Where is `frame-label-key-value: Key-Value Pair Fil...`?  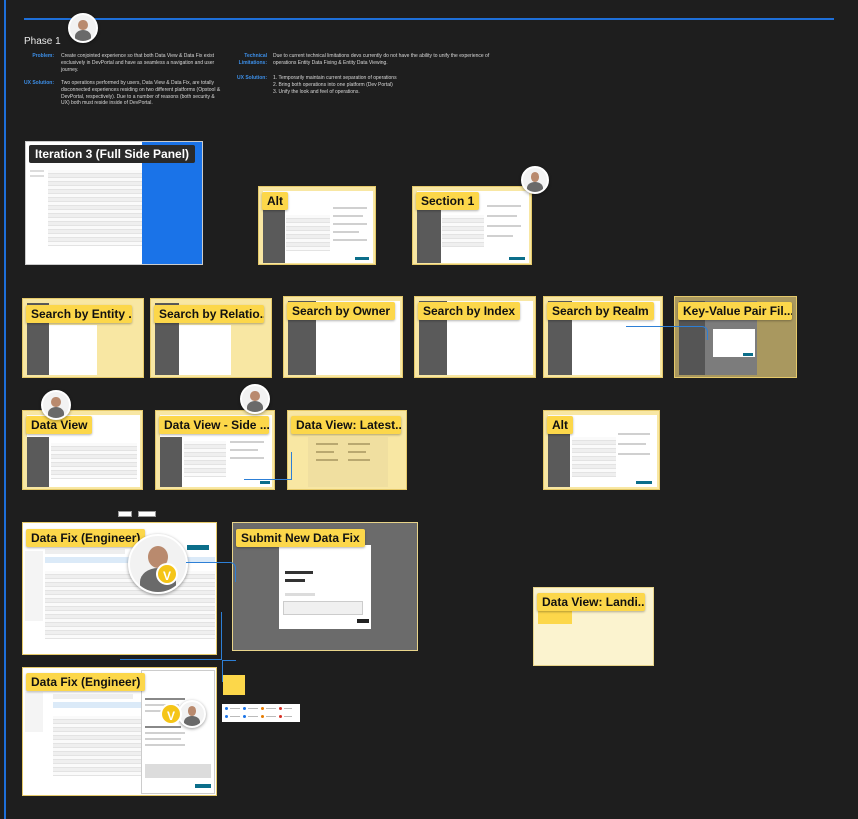 frame-label-key-value: Key-Value Pair Fil... is located at coordinates (735, 311).